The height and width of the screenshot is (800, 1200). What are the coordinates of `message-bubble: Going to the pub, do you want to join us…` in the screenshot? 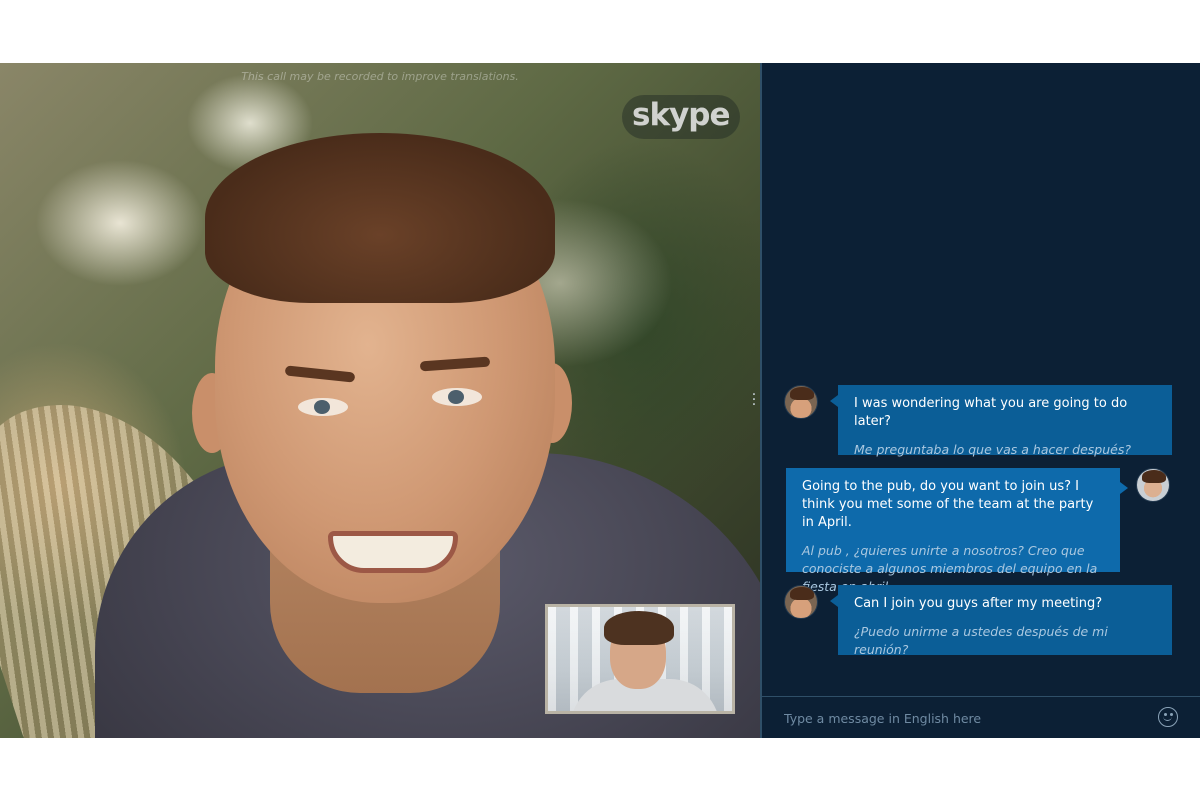 It's located at (957, 531).